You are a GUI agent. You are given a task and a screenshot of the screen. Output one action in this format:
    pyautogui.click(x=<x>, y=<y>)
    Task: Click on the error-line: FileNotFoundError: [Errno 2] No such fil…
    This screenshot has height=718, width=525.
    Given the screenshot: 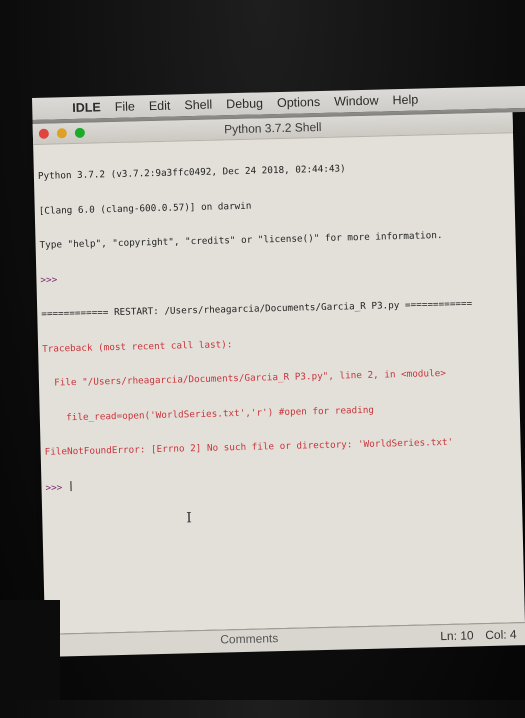 What is the action you would take?
    pyautogui.click(x=281, y=446)
    